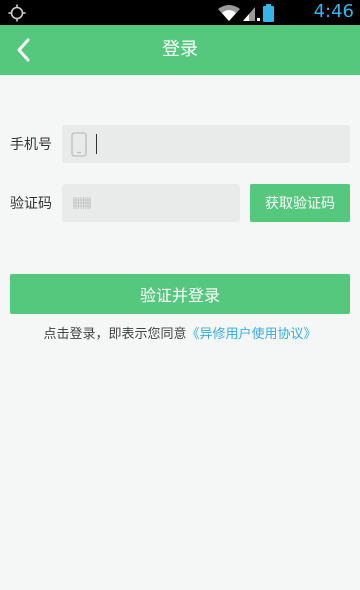  What do you see at coordinates (96, 144) in the screenshot?
I see `text-cursor` at bounding box center [96, 144].